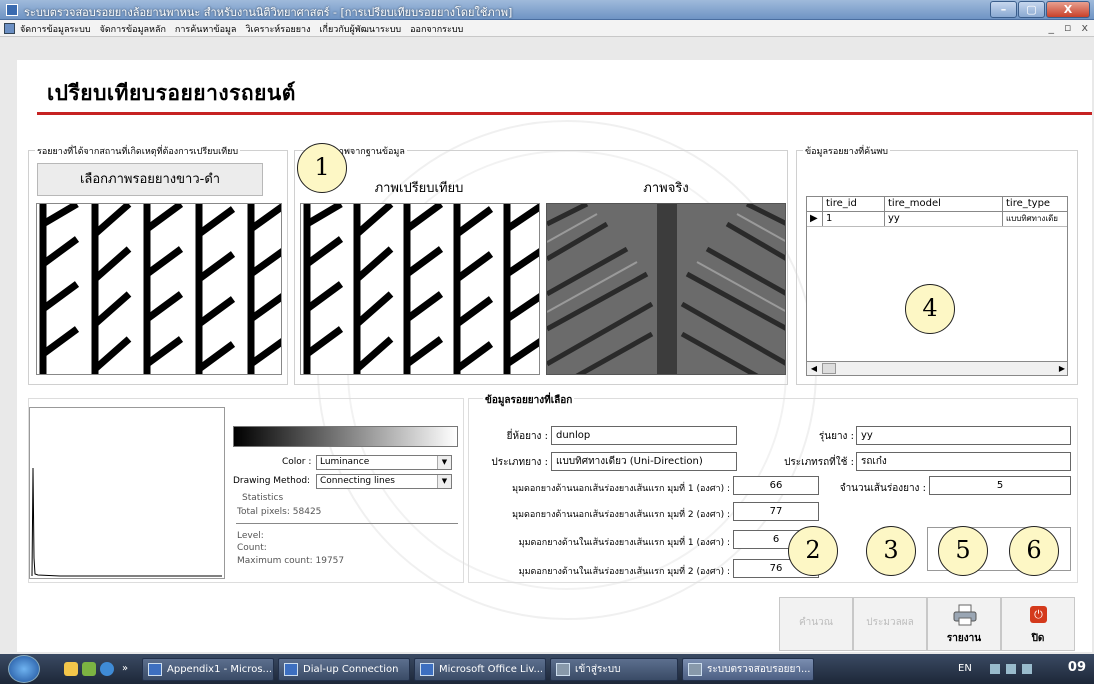  Describe the element at coordinates (846, 151) in the screenshot. I see `found-tire-group-label: ข้อมูลรอยยางที่ค้นพบ` at that location.